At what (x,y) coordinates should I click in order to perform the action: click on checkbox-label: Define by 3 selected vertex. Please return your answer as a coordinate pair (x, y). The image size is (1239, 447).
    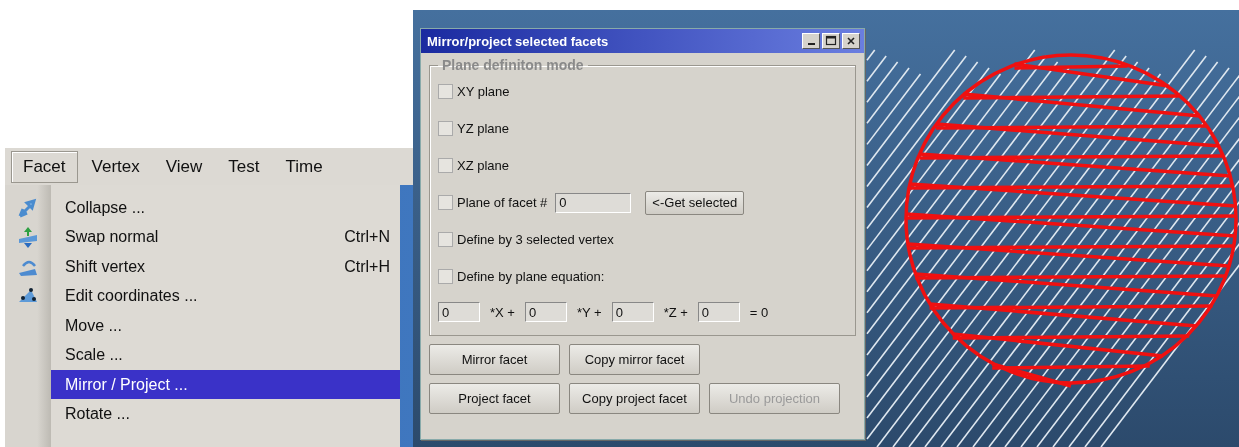
    Looking at the image, I should click on (535, 239).